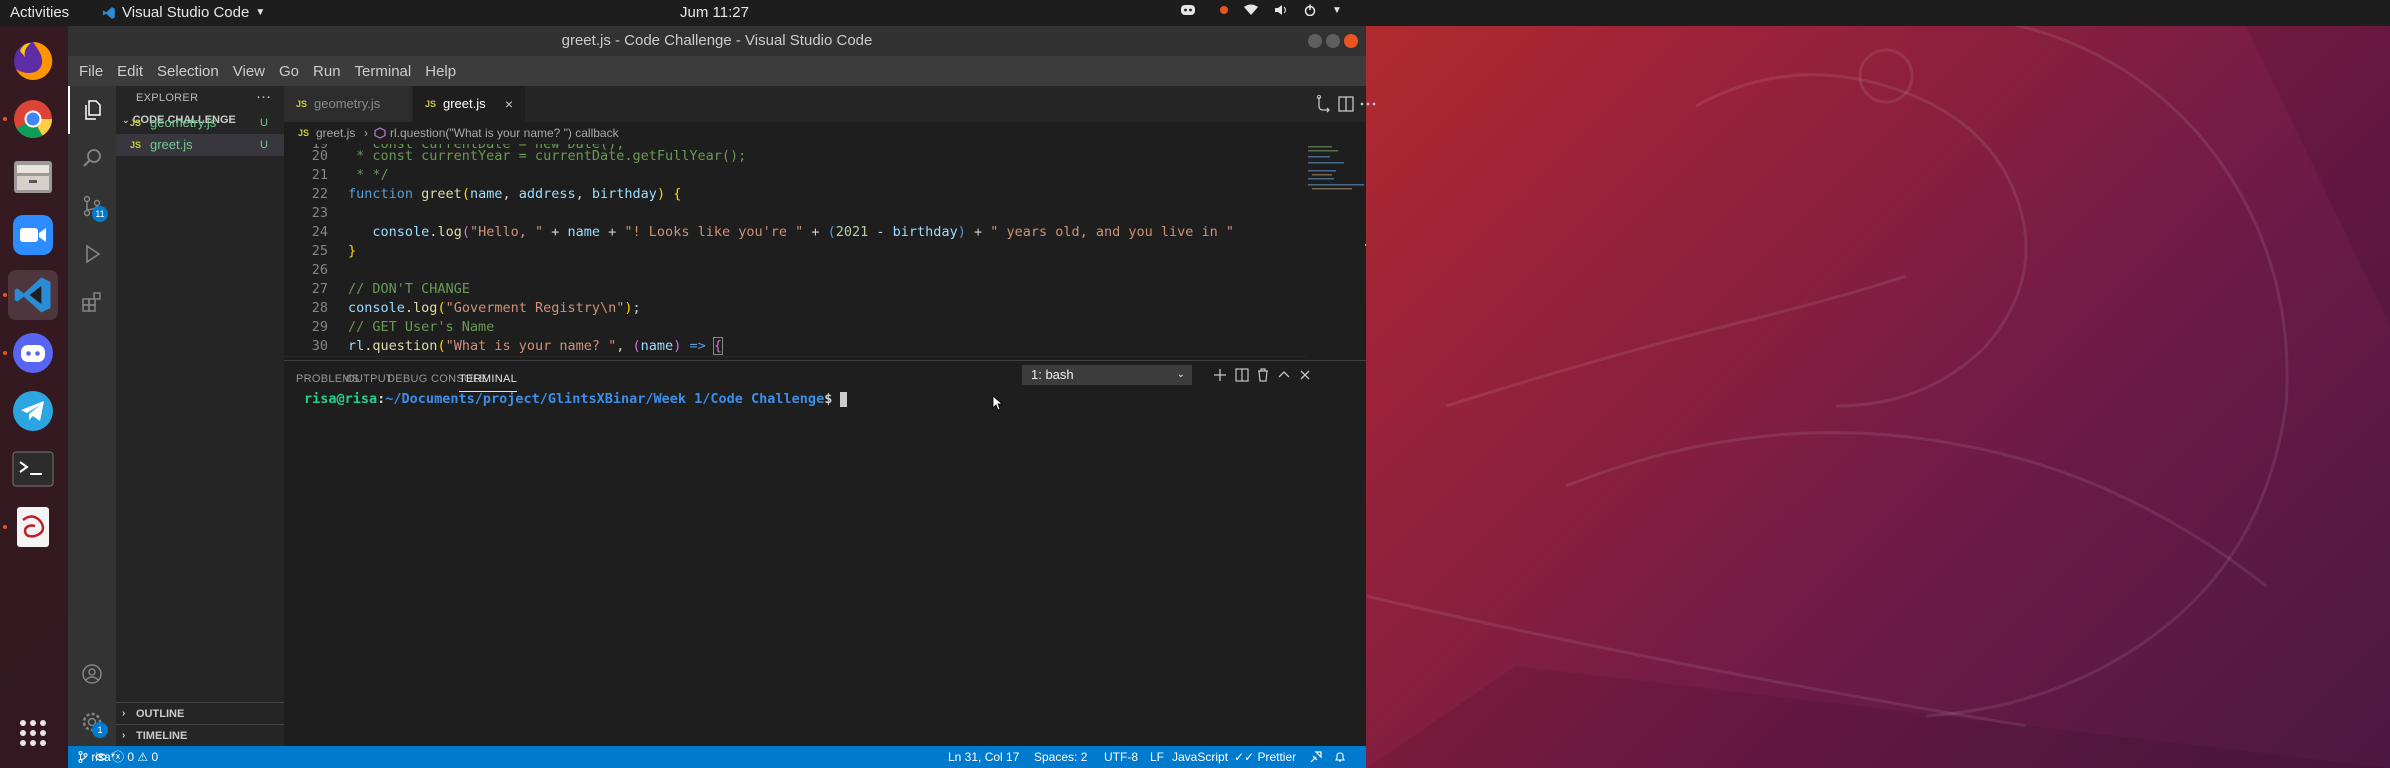 This screenshot has width=2390, height=768. What do you see at coordinates (39, 12) in the screenshot?
I see `activities-button: Activities` at bounding box center [39, 12].